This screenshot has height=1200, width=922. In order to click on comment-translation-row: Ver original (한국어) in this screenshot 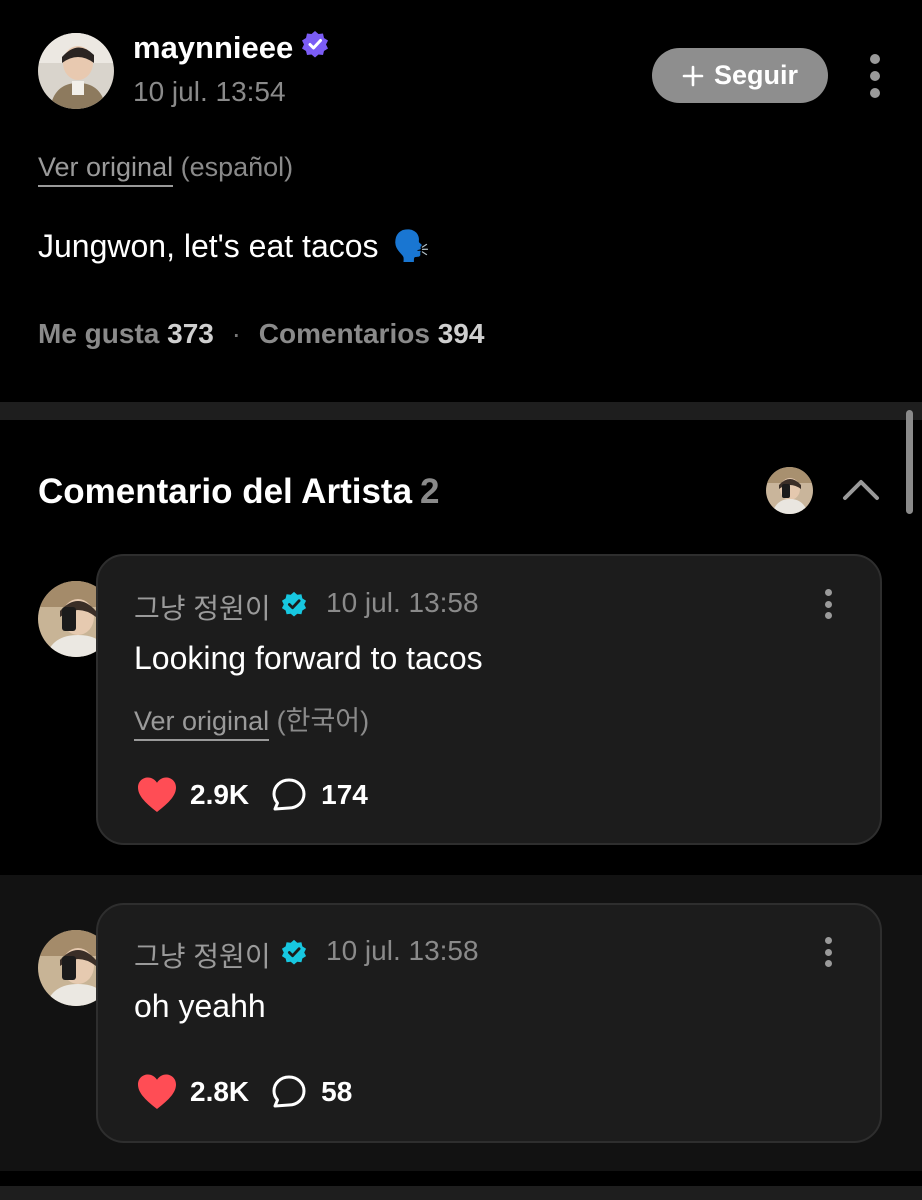, I will do `click(252, 720)`.